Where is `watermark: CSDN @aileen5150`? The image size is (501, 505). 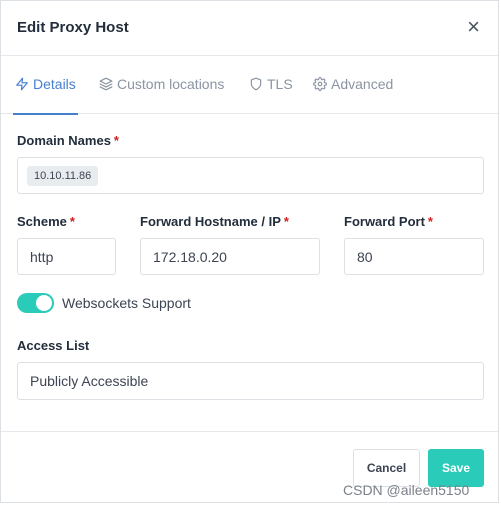 watermark: CSDN @aileen5150 is located at coordinates (406, 490).